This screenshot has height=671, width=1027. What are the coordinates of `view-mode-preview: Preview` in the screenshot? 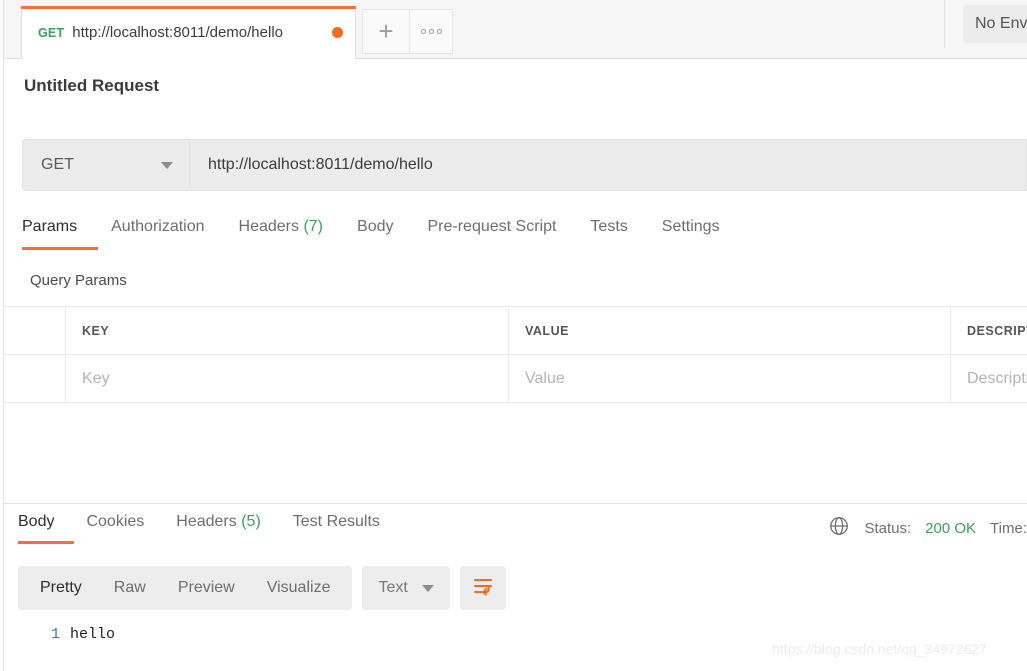 It's located at (206, 588).